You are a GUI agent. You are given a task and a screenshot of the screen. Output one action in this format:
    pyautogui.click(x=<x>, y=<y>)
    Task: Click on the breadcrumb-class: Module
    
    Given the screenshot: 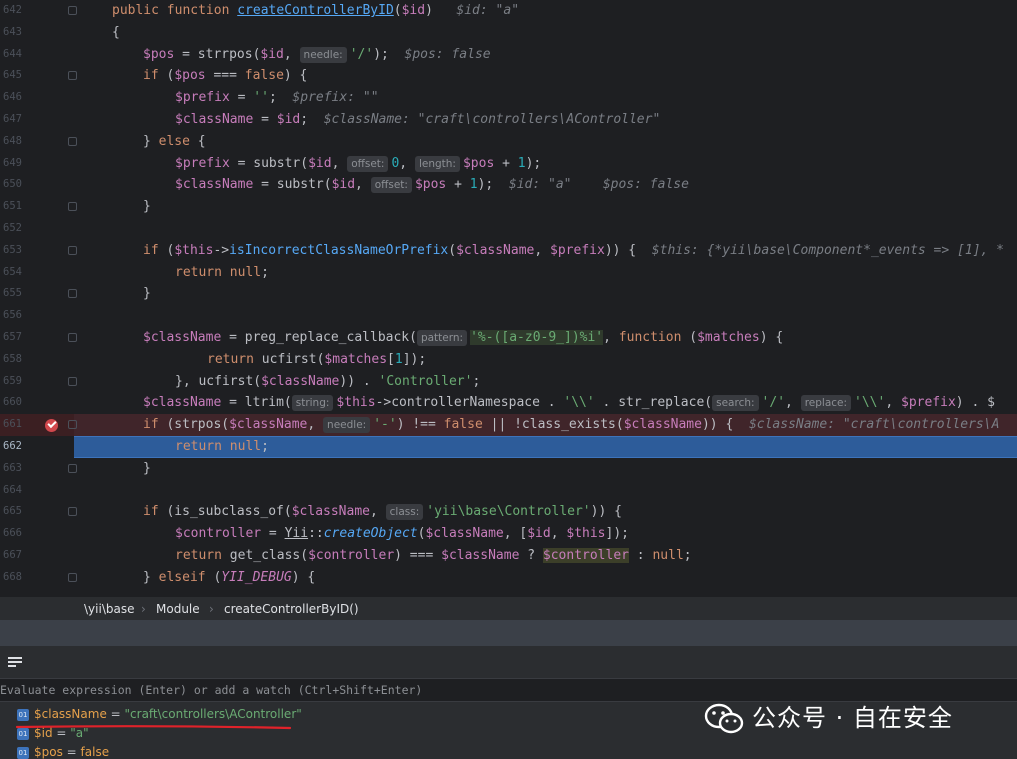 What is the action you would take?
    pyautogui.click(x=178, y=609)
    